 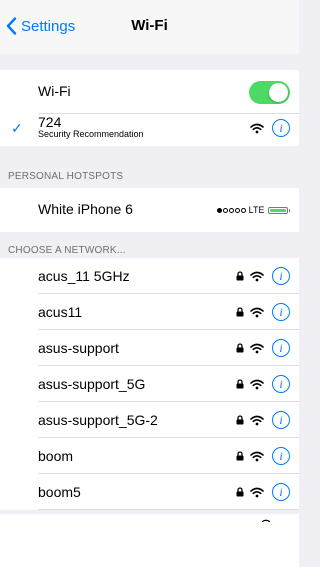 What do you see at coordinates (92, 384) in the screenshot?
I see `network-name: asus-support_5G` at bounding box center [92, 384].